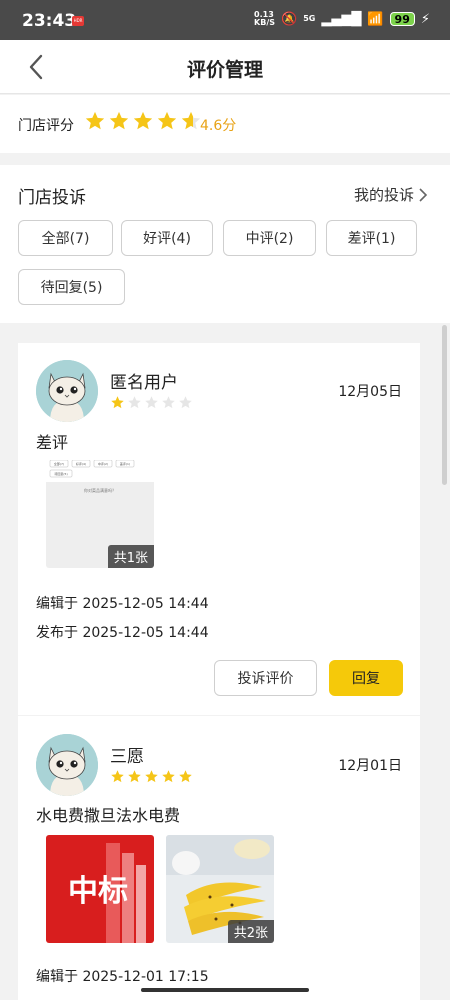  I want to click on svg-text: 好评(4), so click(81, 463).